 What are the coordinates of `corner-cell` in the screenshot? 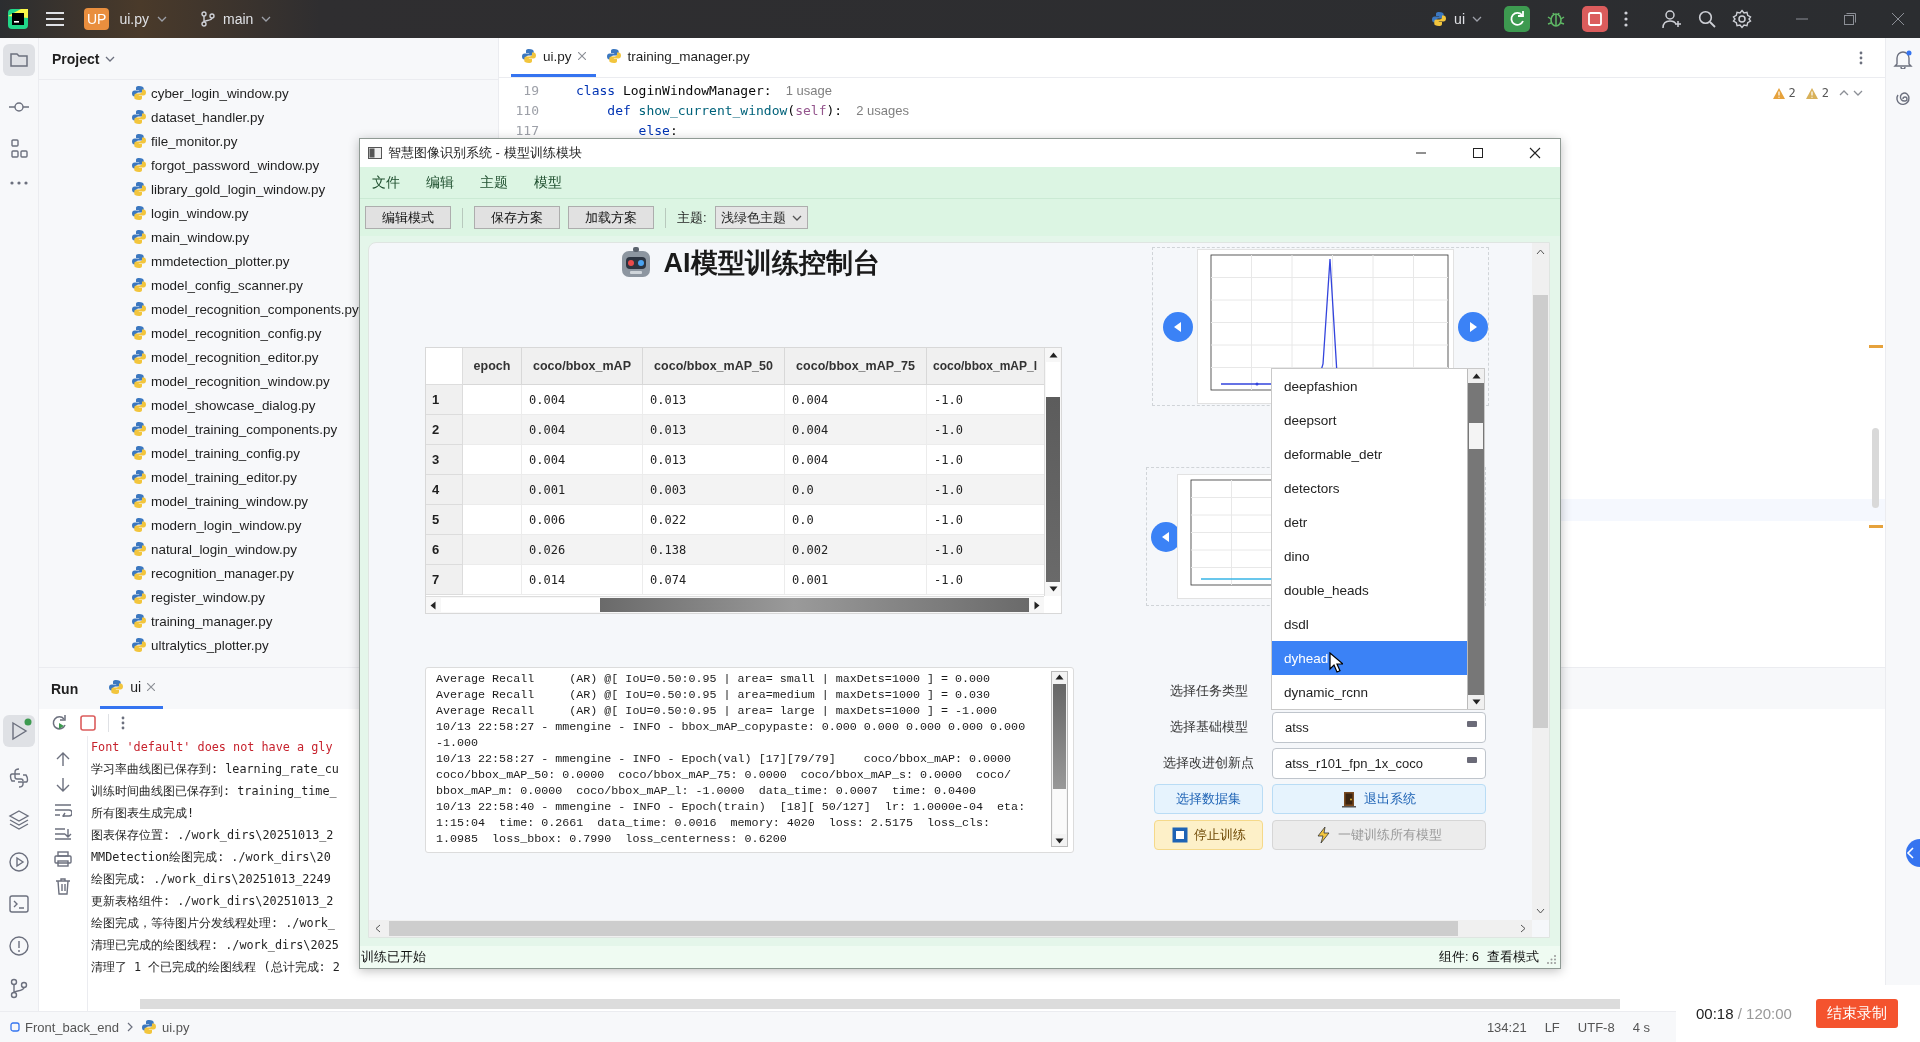 It's located at (444, 366).